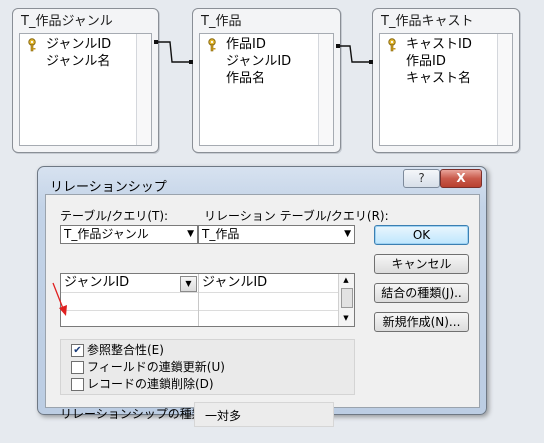 The width and height of the screenshot is (544, 443). What do you see at coordinates (346, 280) in the screenshot?
I see `scroll-up-icon: ▲` at bounding box center [346, 280].